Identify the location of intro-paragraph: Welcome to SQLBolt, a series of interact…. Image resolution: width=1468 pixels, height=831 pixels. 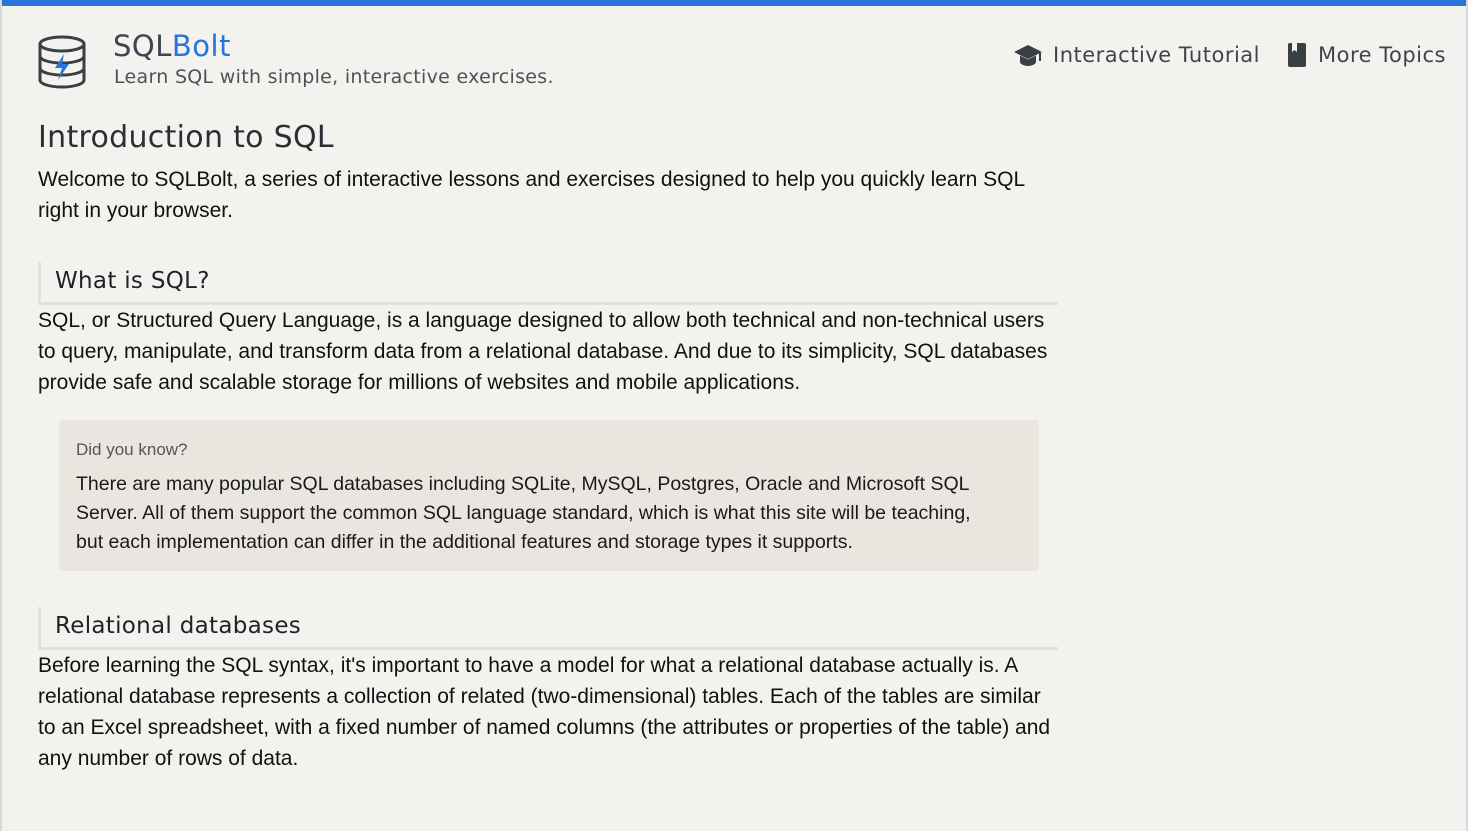
(531, 195).